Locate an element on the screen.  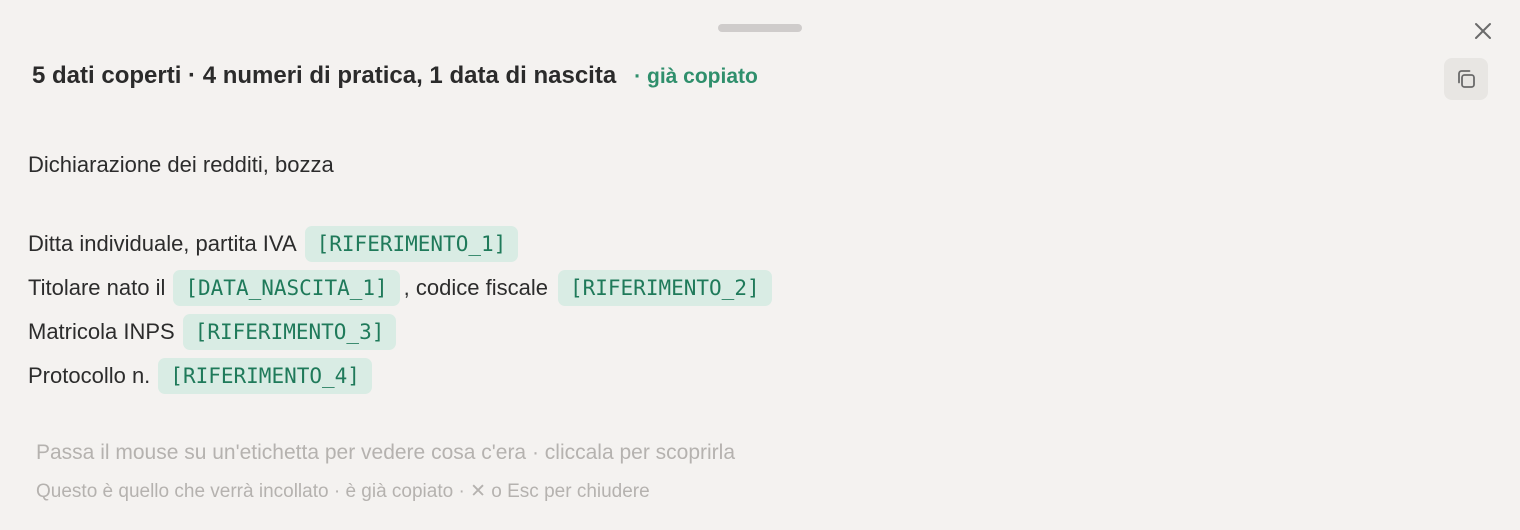
line-text: Matricola INPS is located at coordinates (101, 331).